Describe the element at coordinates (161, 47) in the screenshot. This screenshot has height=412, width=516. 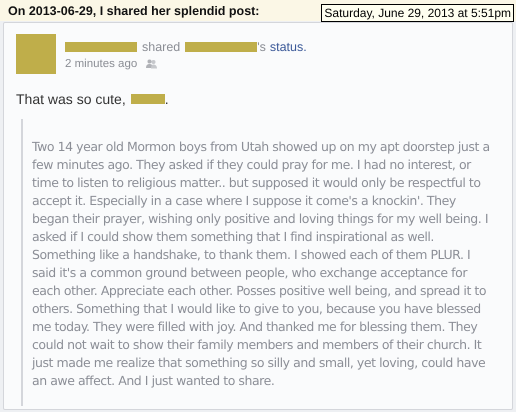
I see `shared-text: shared` at that location.